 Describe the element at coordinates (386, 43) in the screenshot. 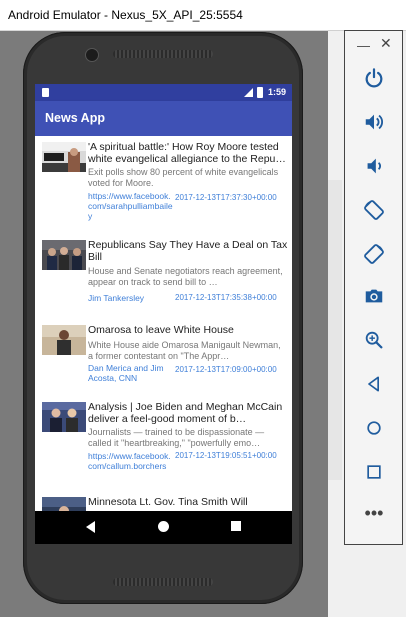

I see `close-button: ✕` at that location.